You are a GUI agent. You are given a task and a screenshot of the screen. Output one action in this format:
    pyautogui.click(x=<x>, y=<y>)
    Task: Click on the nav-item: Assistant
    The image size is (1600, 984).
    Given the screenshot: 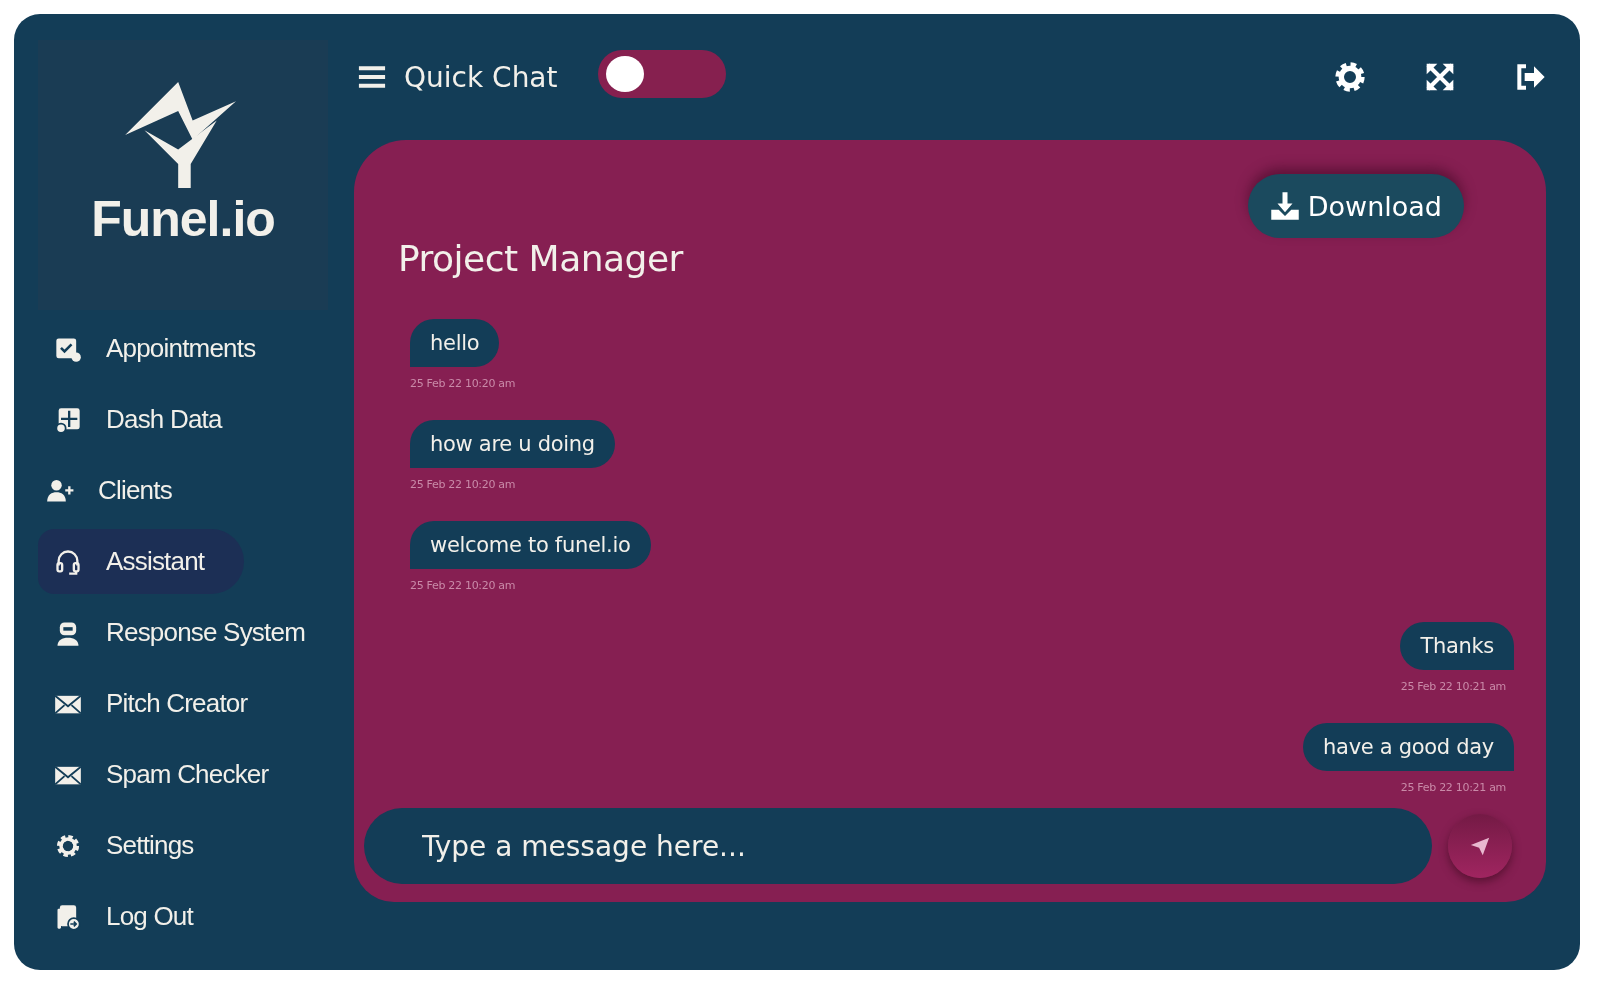 What is the action you would take?
    pyautogui.click(x=141, y=561)
    